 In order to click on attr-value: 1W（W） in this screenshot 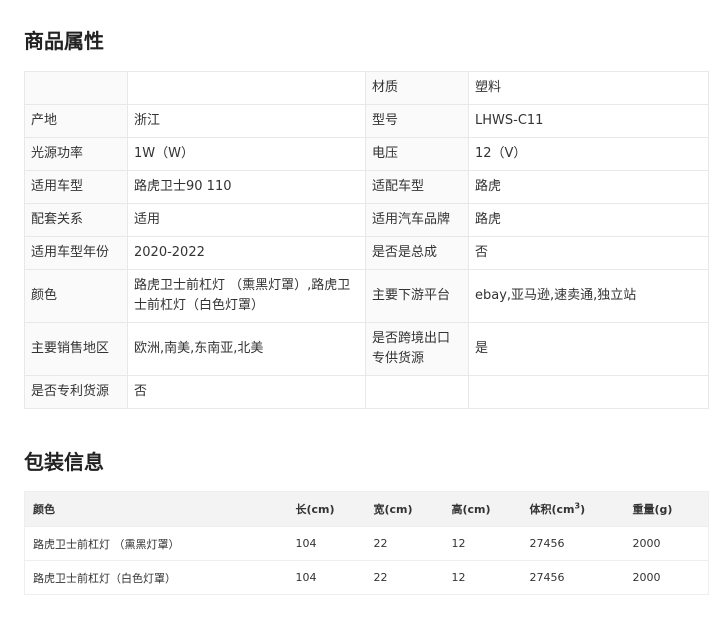, I will do `click(246, 154)`.